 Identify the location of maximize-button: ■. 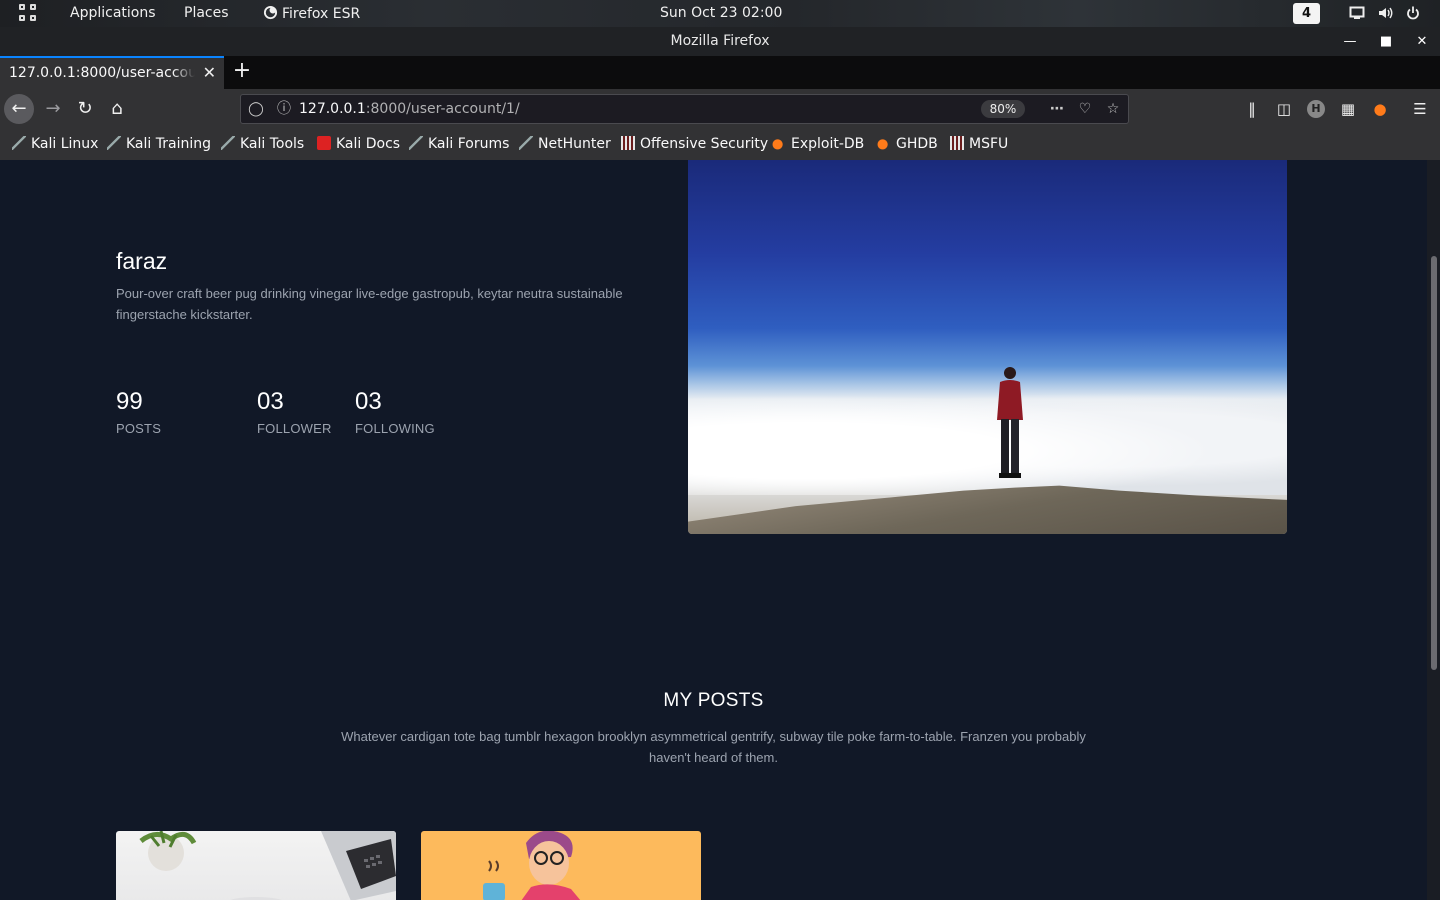
(1386, 41).